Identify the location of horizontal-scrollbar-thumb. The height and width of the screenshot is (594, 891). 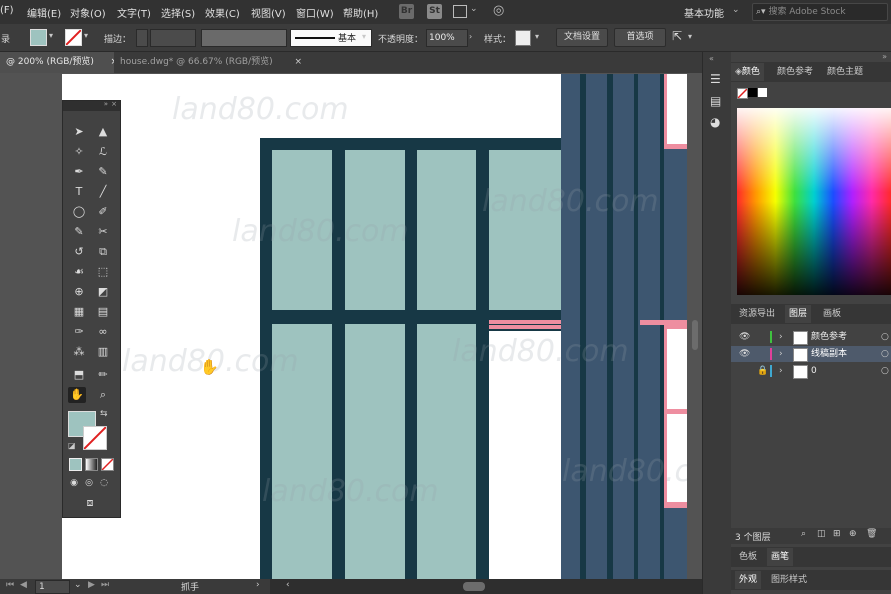
(474, 586).